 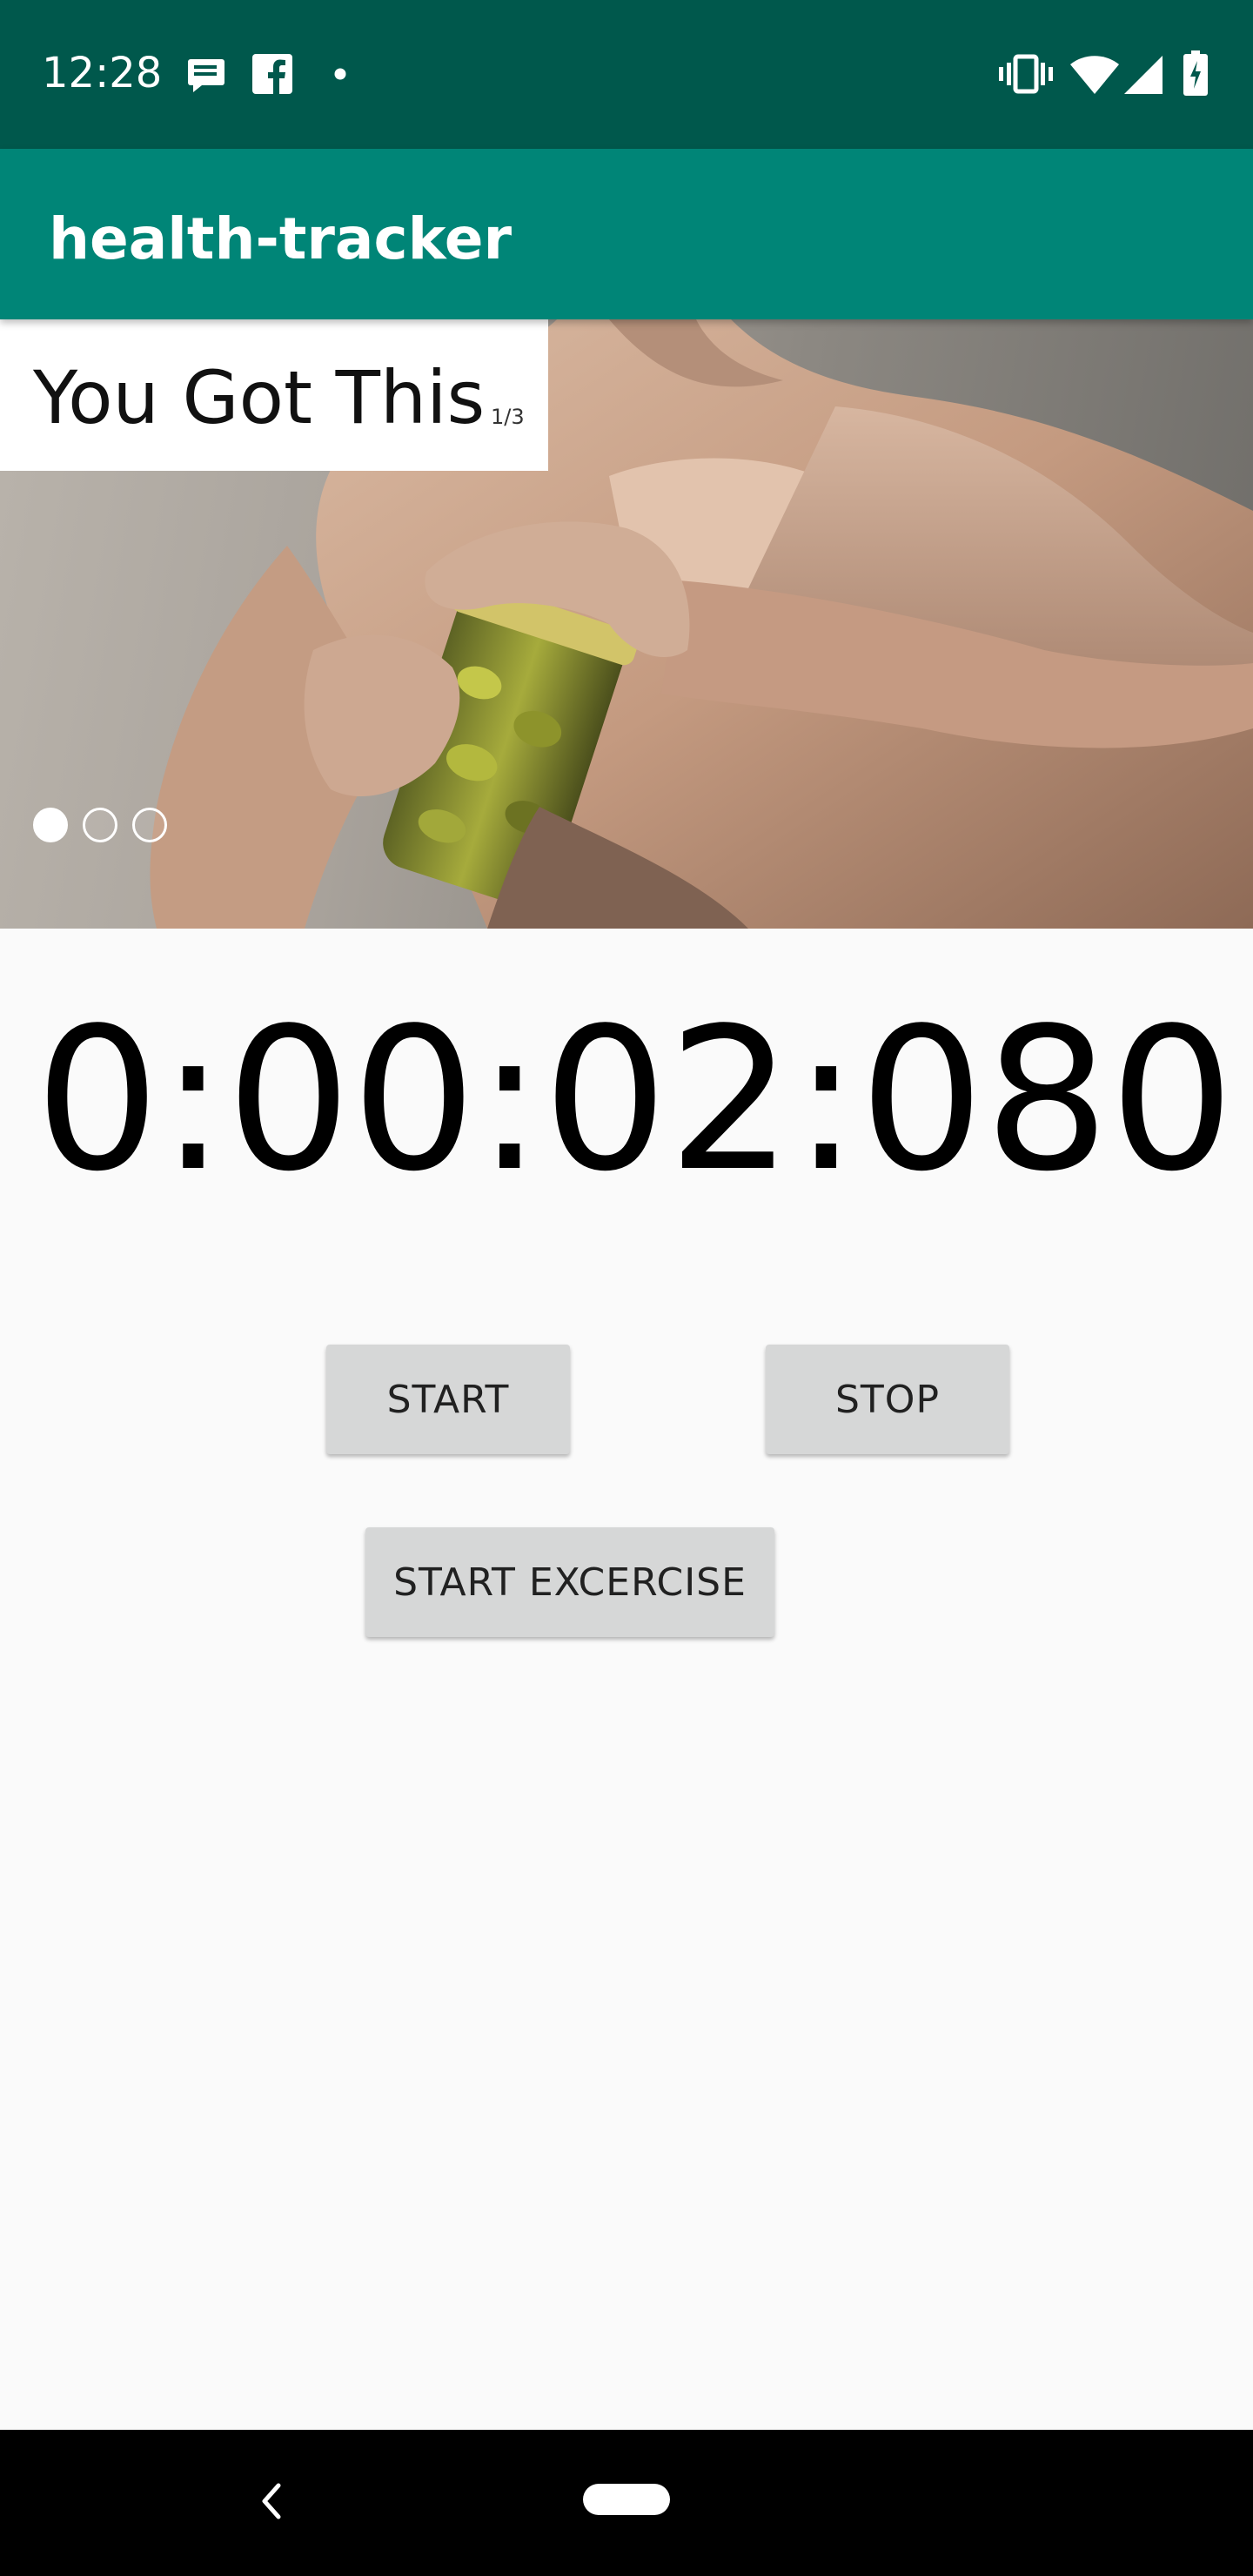 I want to click on back-chevron-icon, so click(x=271, y=2504).